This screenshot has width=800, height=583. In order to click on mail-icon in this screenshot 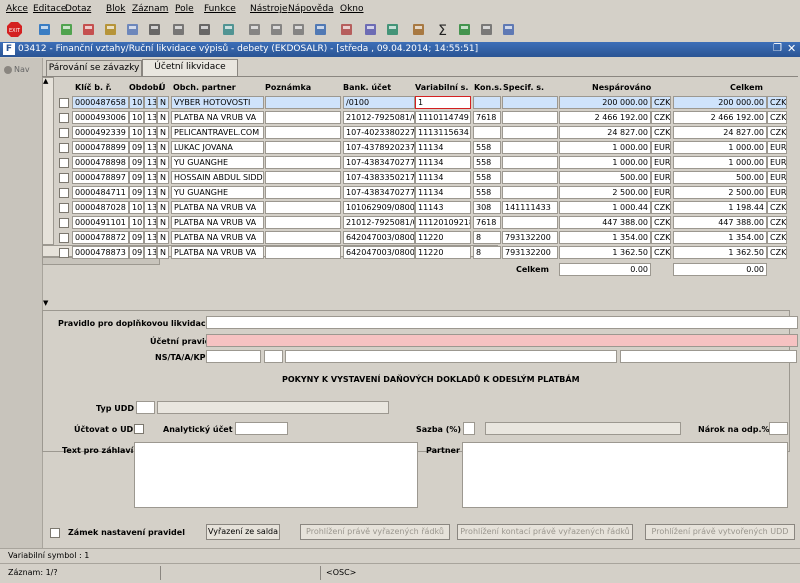, I will do `click(204, 29)`.